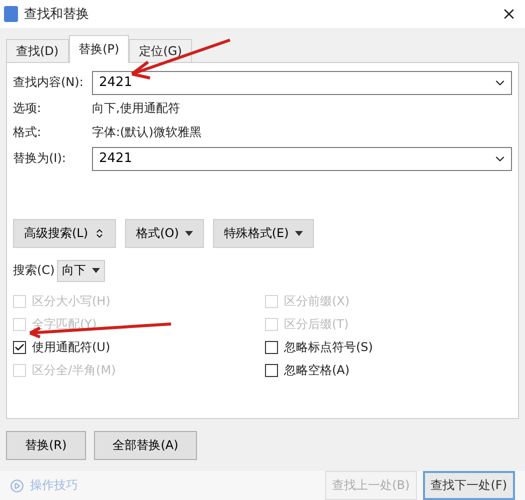 The width and height of the screenshot is (525, 500). Describe the element at coordinates (147, 133) in the screenshot. I see `info-value: 字体:(默认)微软雅黑` at that location.